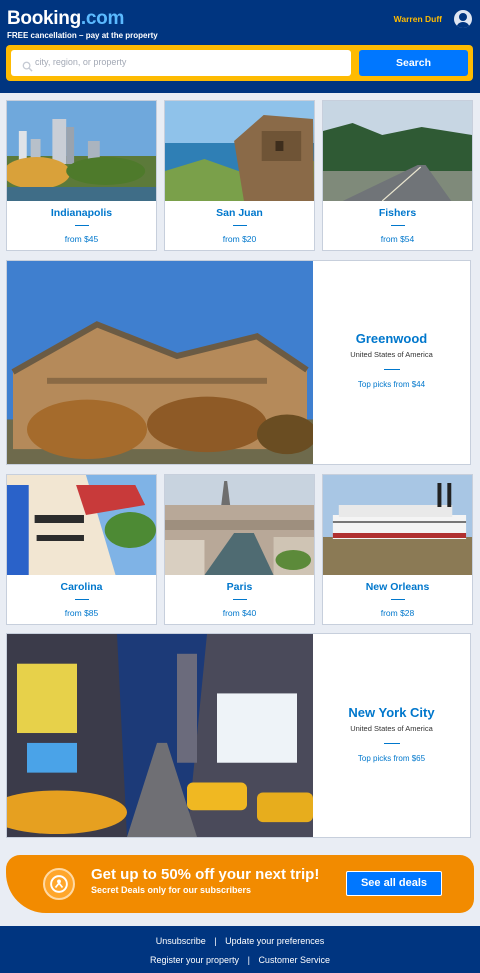 The width and height of the screenshot is (480, 973). What do you see at coordinates (181, 941) in the screenshot?
I see `unsubscribe-link: Unsubscribe` at bounding box center [181, 941].